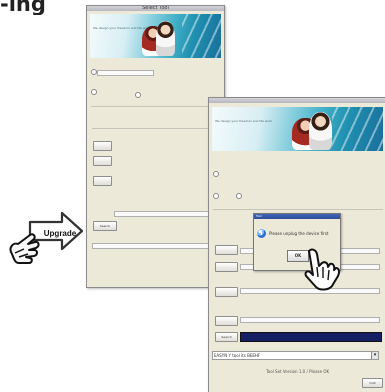 The height and width of the screenshot is (392, 385). What do you see at coordinates (357, 129) in the screenshot?
I see `front-banner-stripes` at bounding box center [357, 129].